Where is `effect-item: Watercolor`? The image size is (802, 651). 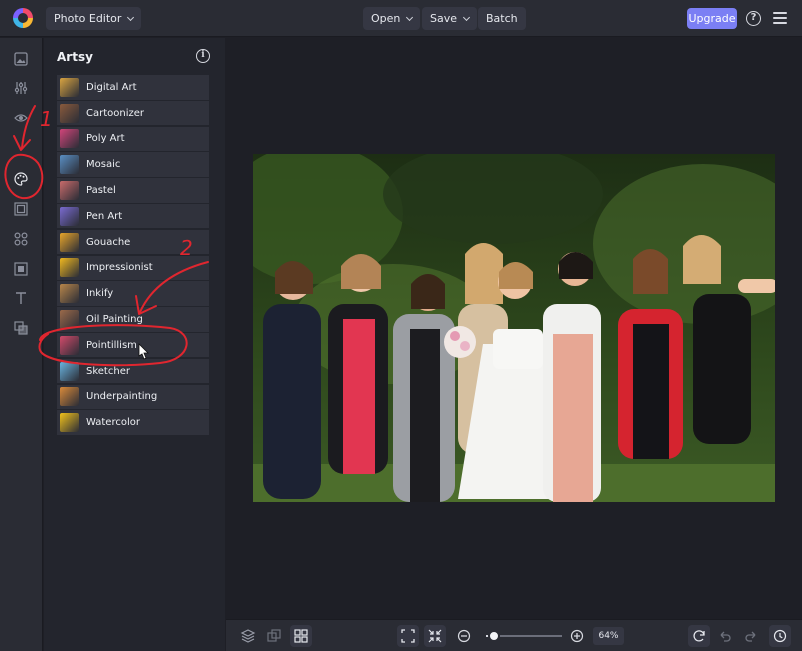 effect-item: Watercolor is located at coordinates (133, 422).